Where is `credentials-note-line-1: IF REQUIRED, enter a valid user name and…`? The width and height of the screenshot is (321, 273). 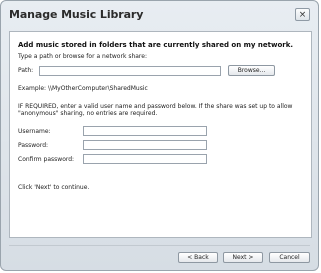 credentials-note-line-1: IF REQUIRED, enter a valid user name and… is located at coordinates (155, 106).